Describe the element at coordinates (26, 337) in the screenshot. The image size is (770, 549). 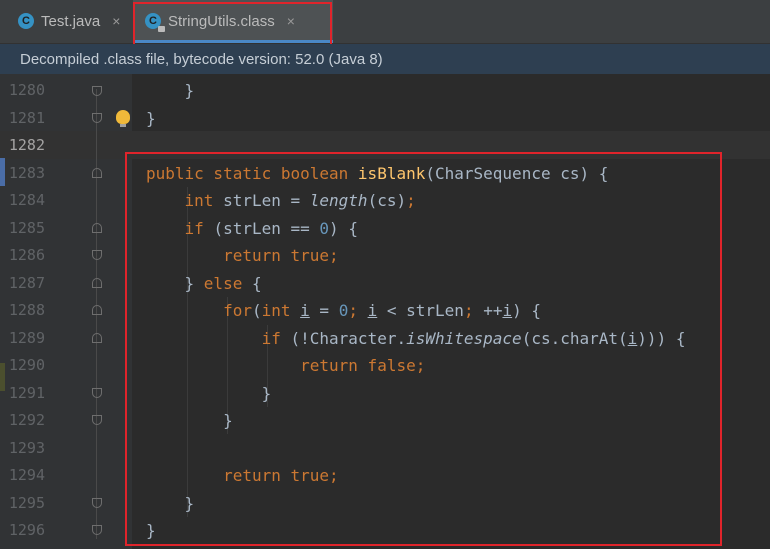
I see `line-number: 1289` at that location.